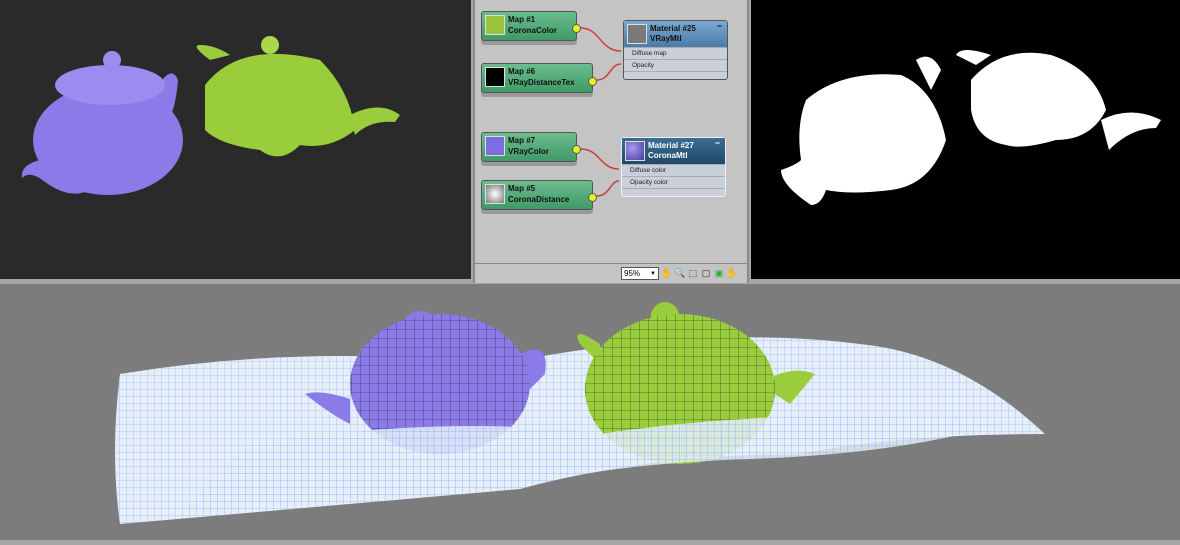  What do you see at coordinates (671, 145) in the screenshot?
I see `node-id: Material #27` at bounding box center [671, 145].